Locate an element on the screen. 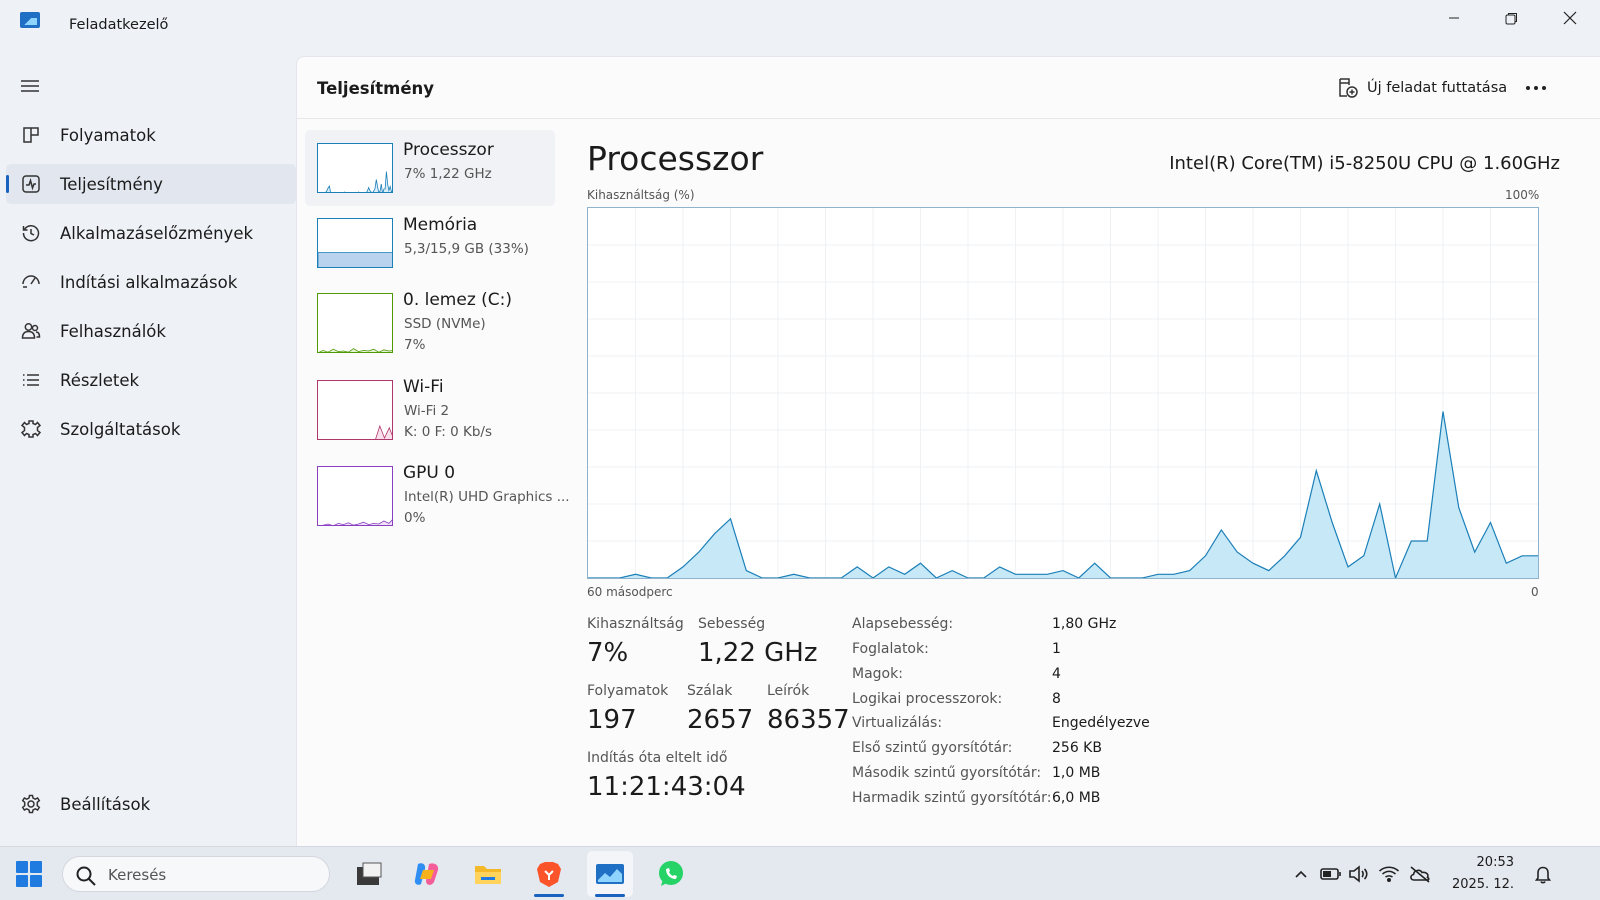  property-value: Engedélyezve is located at coordinates (1101, 723).